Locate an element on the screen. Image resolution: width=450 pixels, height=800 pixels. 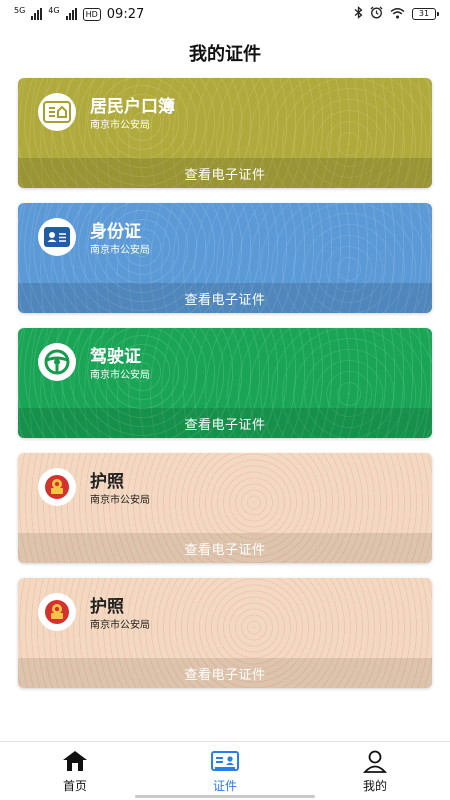
card-household-register: 居民户口簿 南京市公安局 查看电子证件 is located at coordinates (225, 133).